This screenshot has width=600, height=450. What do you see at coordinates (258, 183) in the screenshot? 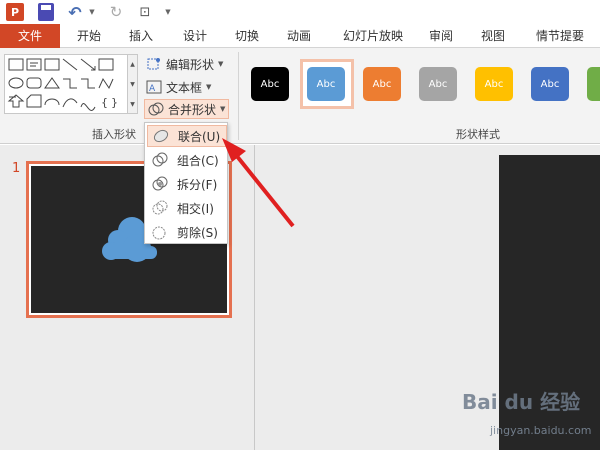
I see `annotation-arrow` at bounding box center [258, 183].